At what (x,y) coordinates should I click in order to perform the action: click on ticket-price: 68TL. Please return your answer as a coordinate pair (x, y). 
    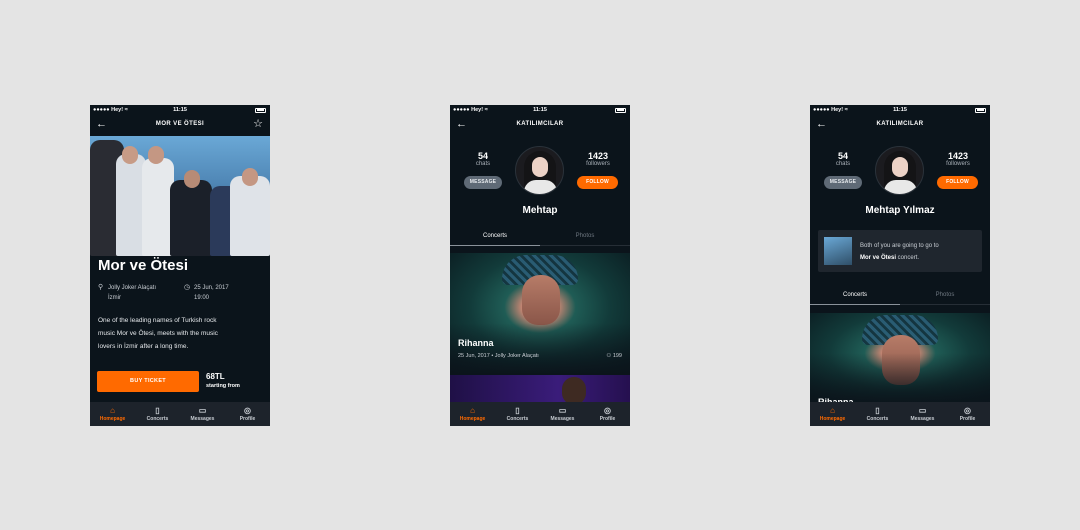
    Looking at the image, I should click on (215, 376).